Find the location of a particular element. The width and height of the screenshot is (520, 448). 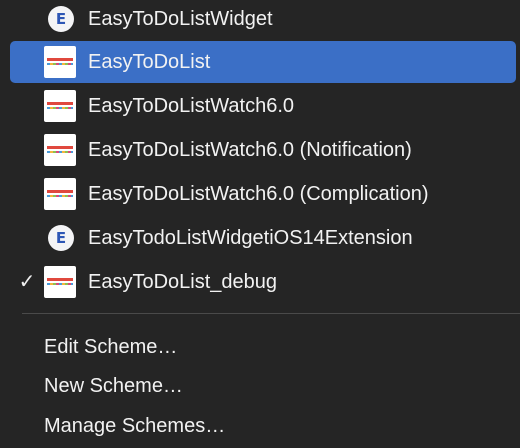

scheme-item-easytodolistwatch: EasyToDoListWatch6.0 is located at coordinates (263, 106).